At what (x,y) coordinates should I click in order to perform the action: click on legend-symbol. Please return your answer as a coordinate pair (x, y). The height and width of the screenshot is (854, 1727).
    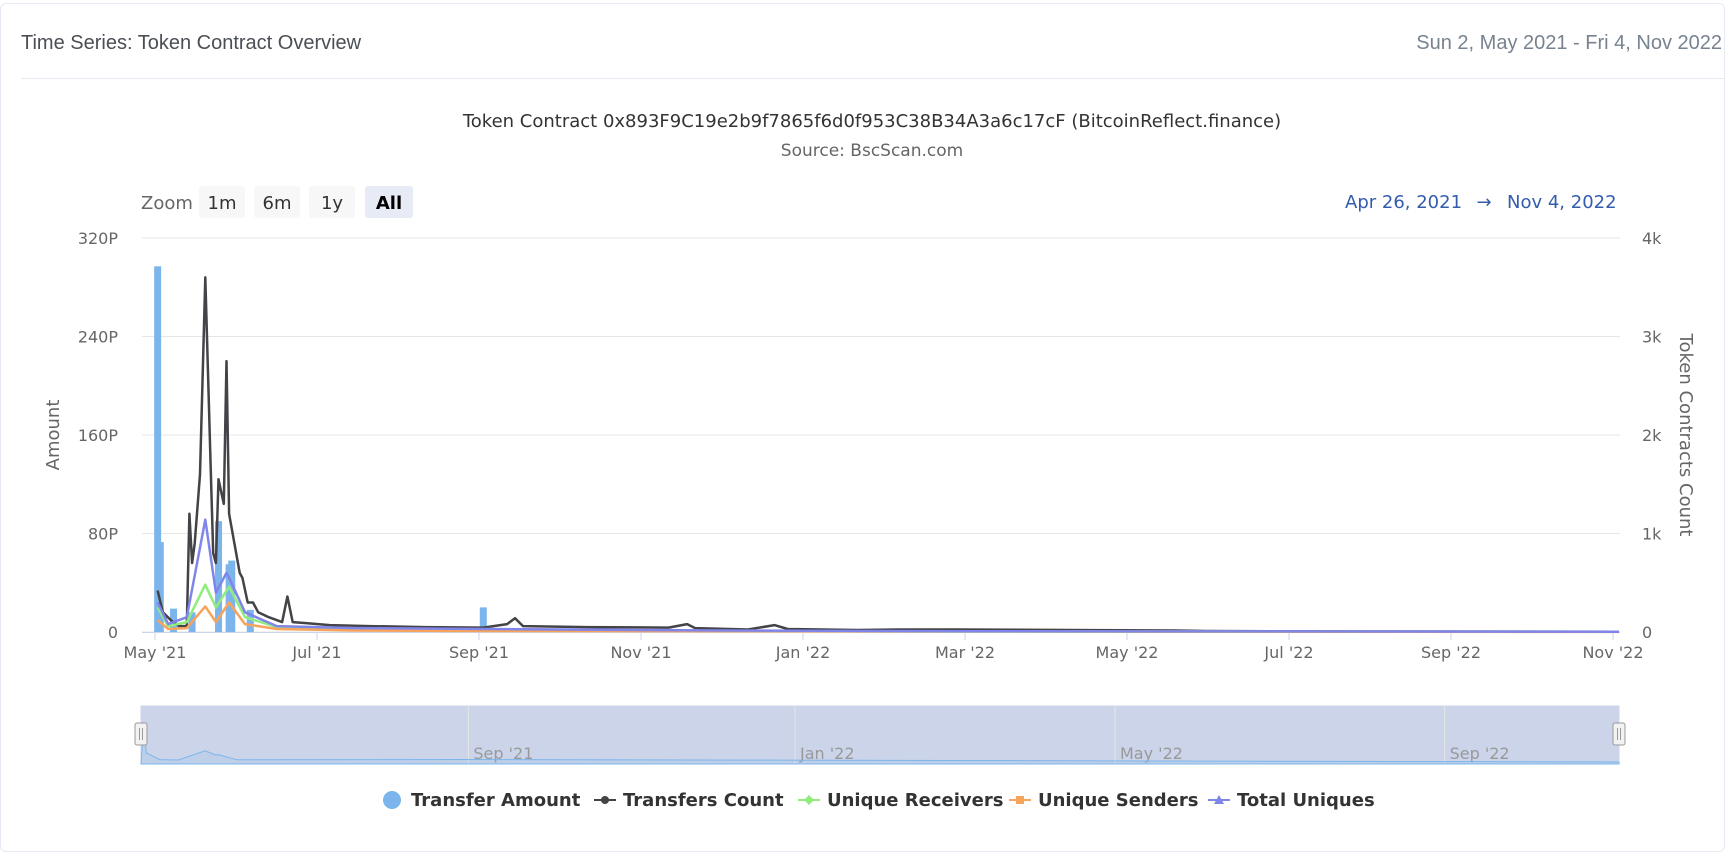
    Looking at the image, I should click on (392, 800).